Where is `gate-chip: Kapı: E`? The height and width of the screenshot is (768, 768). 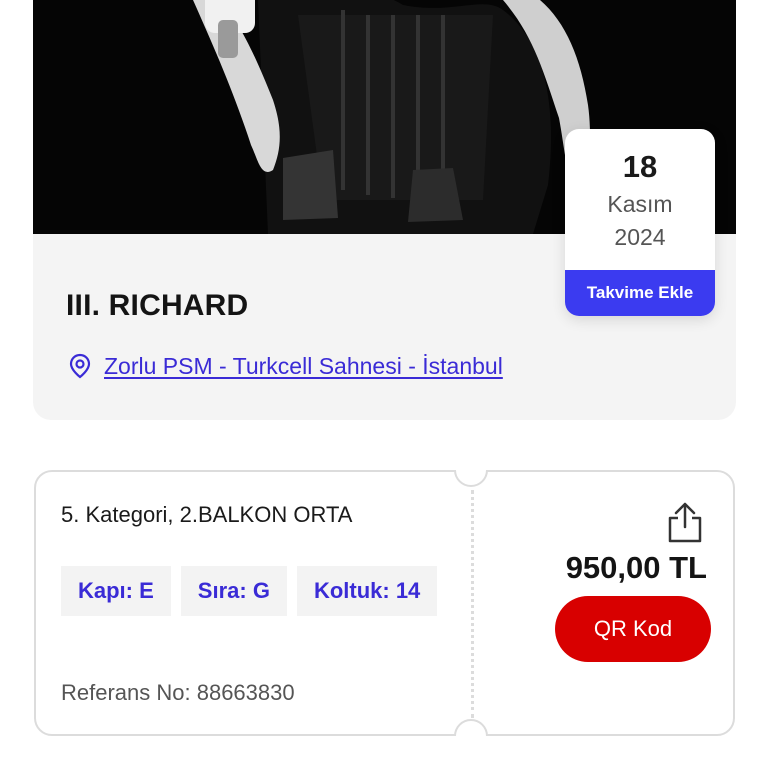
gate-chip: Kapı: E is located at coordinates (116, 591).